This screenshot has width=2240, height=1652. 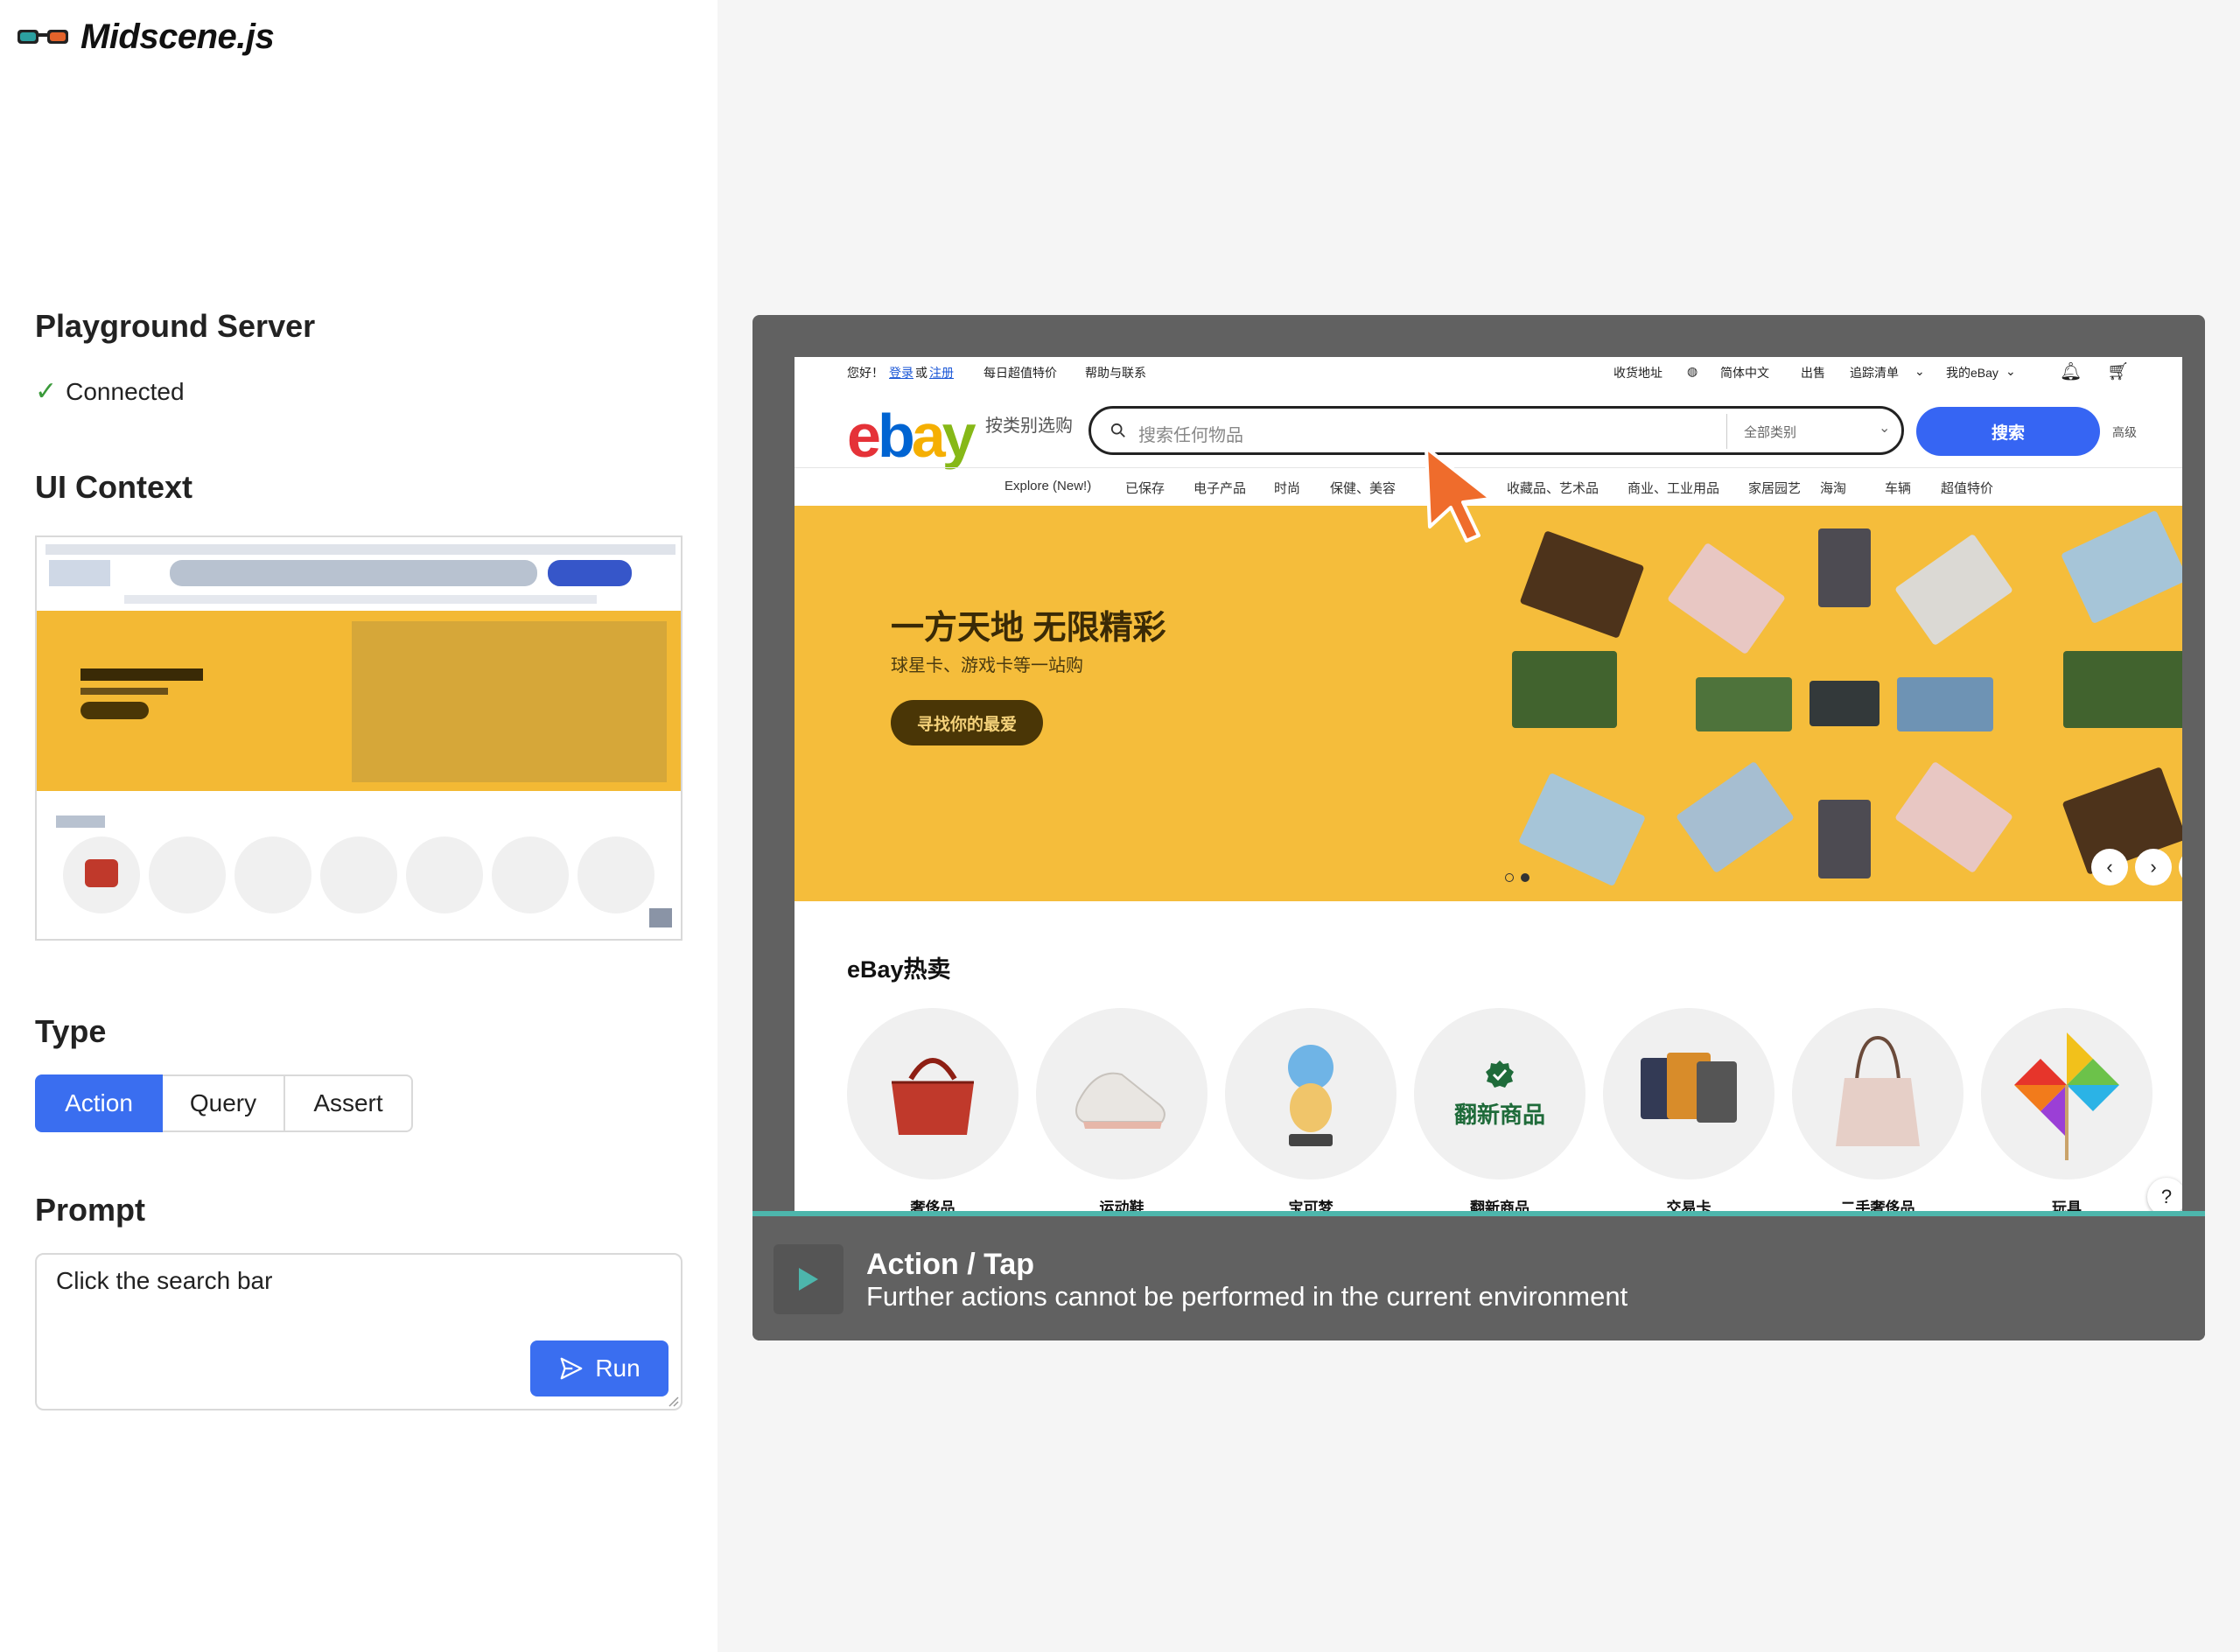 What do you see at coordinates (1190, 435) in the screenshot?
I see `search-placeholder: 搜索任何物品` at bounding box center [1190, 435].